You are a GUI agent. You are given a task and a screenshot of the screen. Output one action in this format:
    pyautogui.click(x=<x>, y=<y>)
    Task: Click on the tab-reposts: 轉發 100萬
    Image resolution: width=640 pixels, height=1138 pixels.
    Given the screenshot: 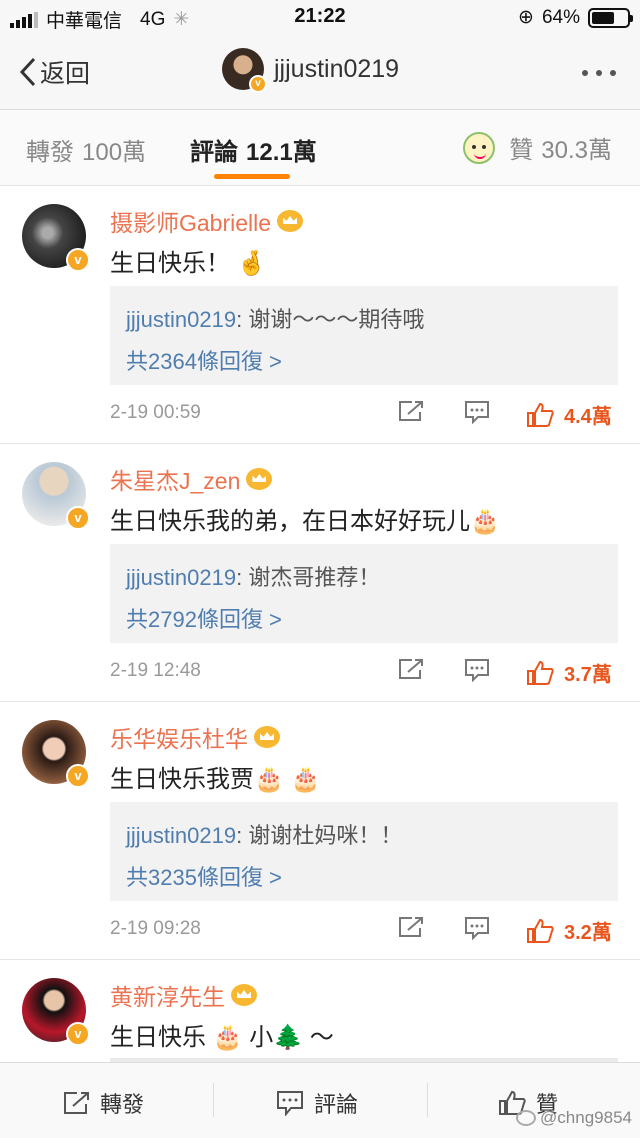 What is the action you would take?
    pyautogui.click(x=86, y=149)
    